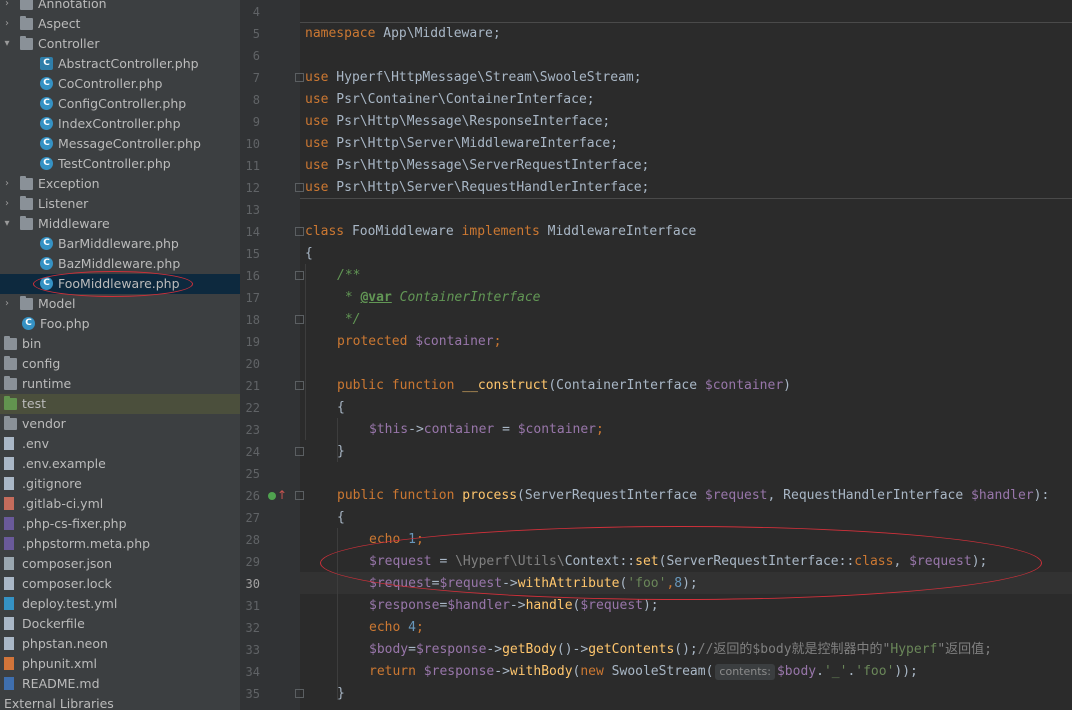 The height and width of the screenshot is (710, 1072). Describe the element at coordinates (252, 628) in the screenshot. I see `line-number: 32` at that location.